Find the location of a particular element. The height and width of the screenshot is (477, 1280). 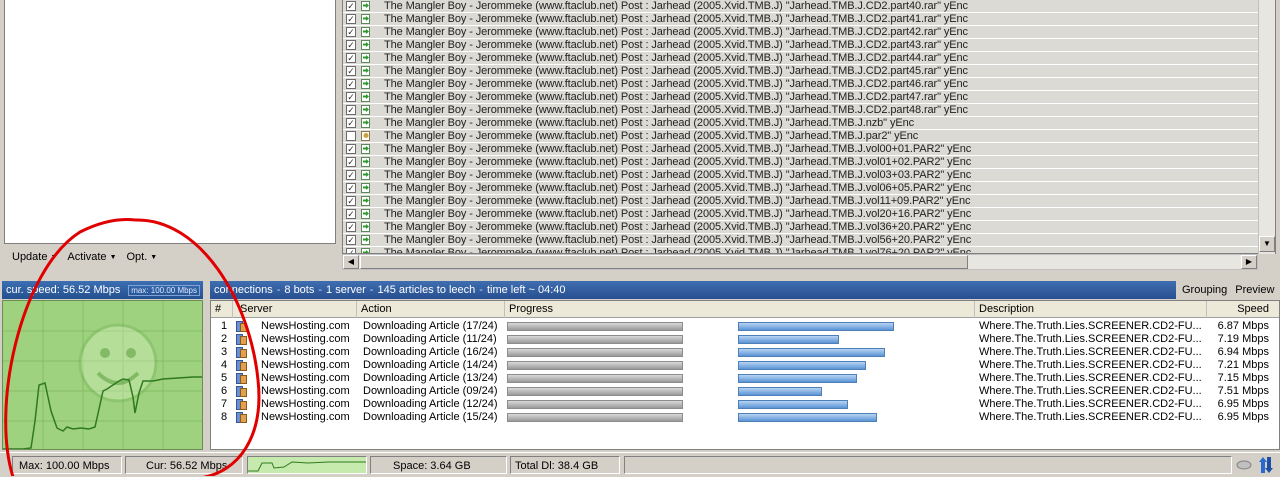

dropdown-arrow-icon: ▼ is located at coordinates (113, 257).